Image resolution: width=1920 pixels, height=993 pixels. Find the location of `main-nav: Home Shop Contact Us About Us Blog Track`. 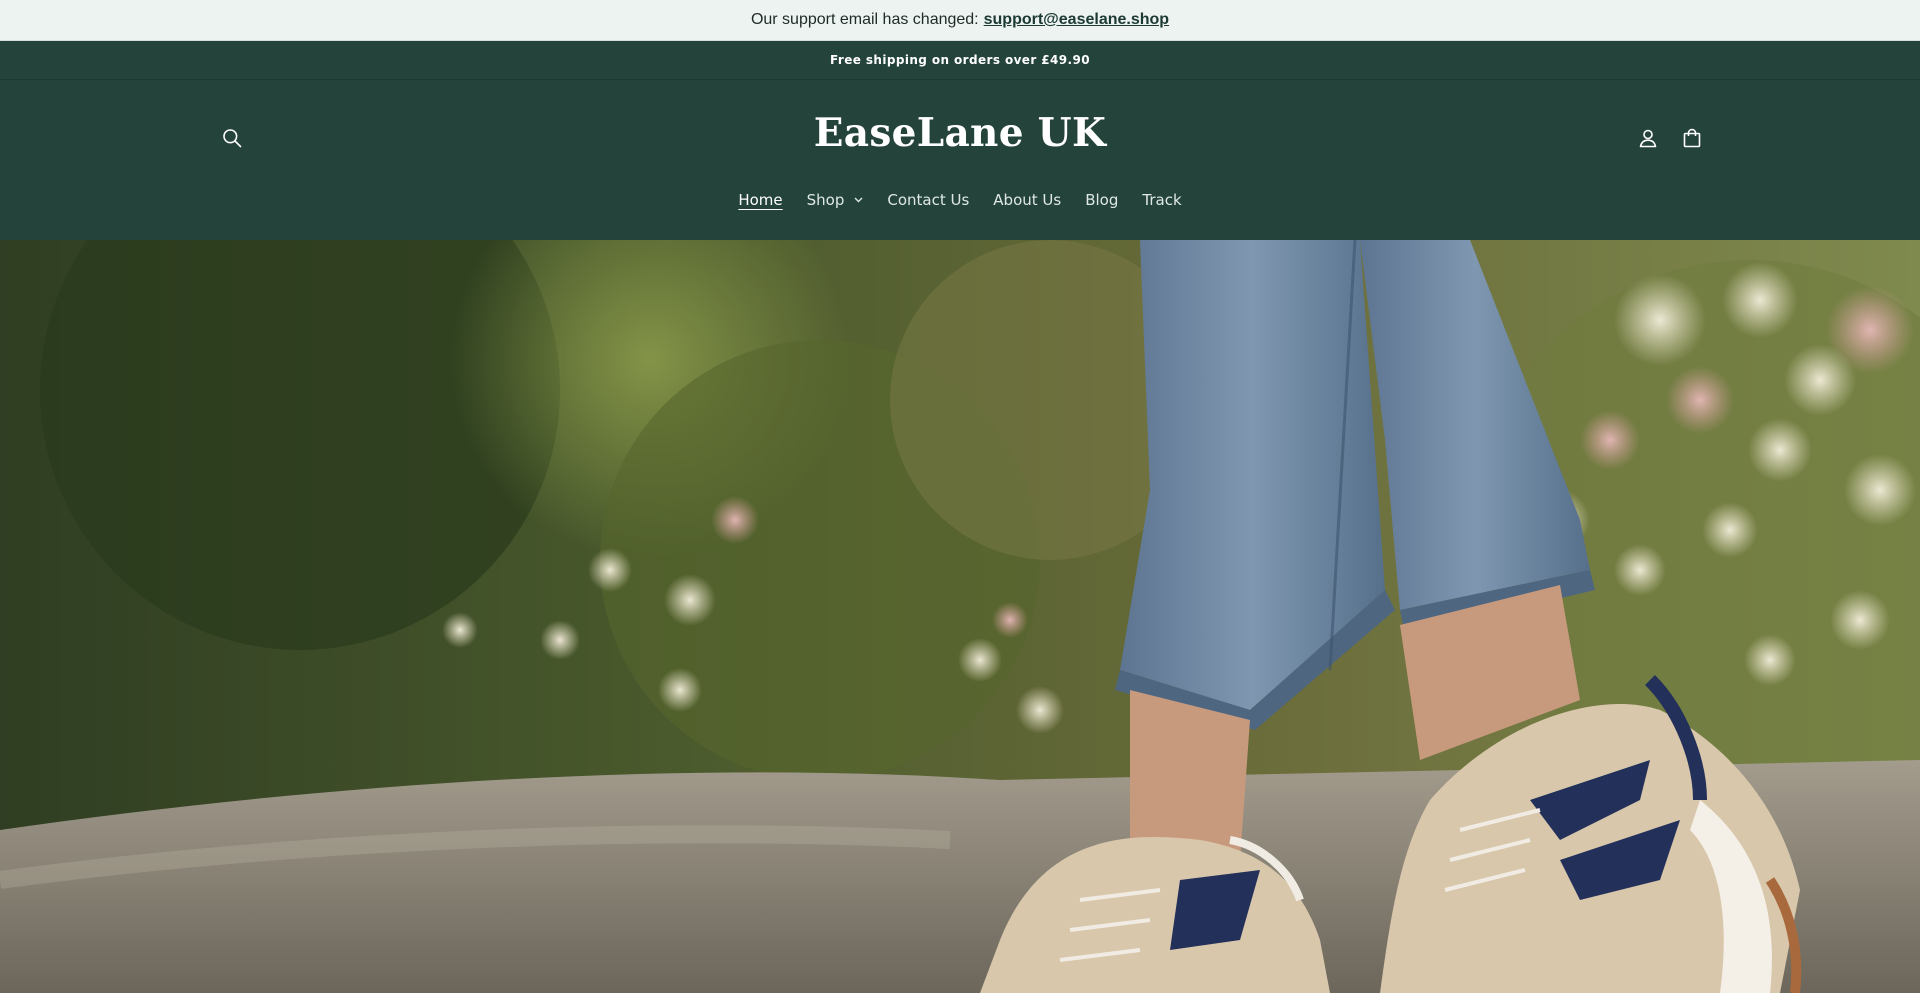

main-nav: Home Shop Contact Us About Us Blog Track is located at coordinates (960, 200).